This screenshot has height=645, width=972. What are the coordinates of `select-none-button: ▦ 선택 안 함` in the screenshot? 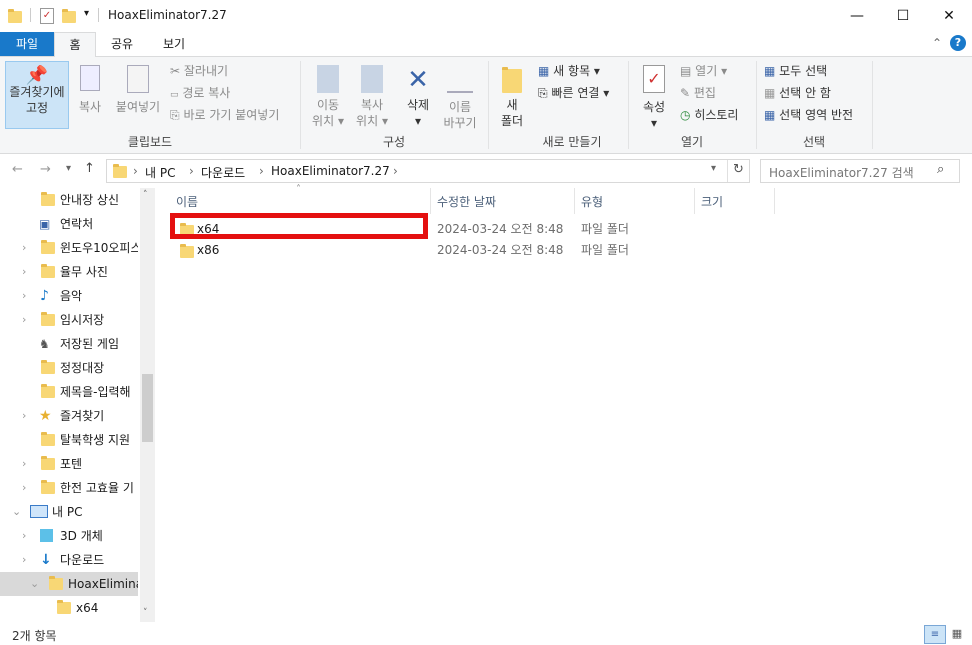 It's located at (797, 93).